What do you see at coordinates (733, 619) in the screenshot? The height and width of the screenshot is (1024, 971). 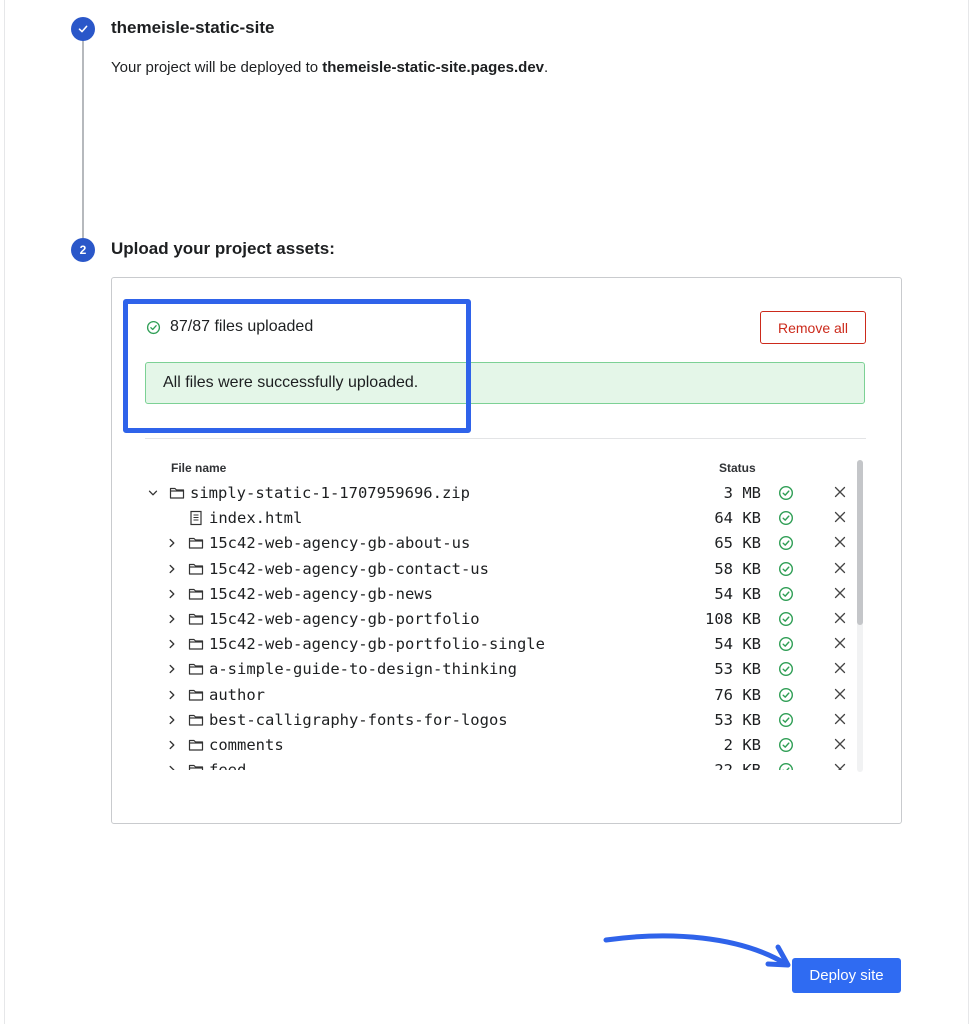 I see `file-size: 108 KB` at bounding box center [733, 619].